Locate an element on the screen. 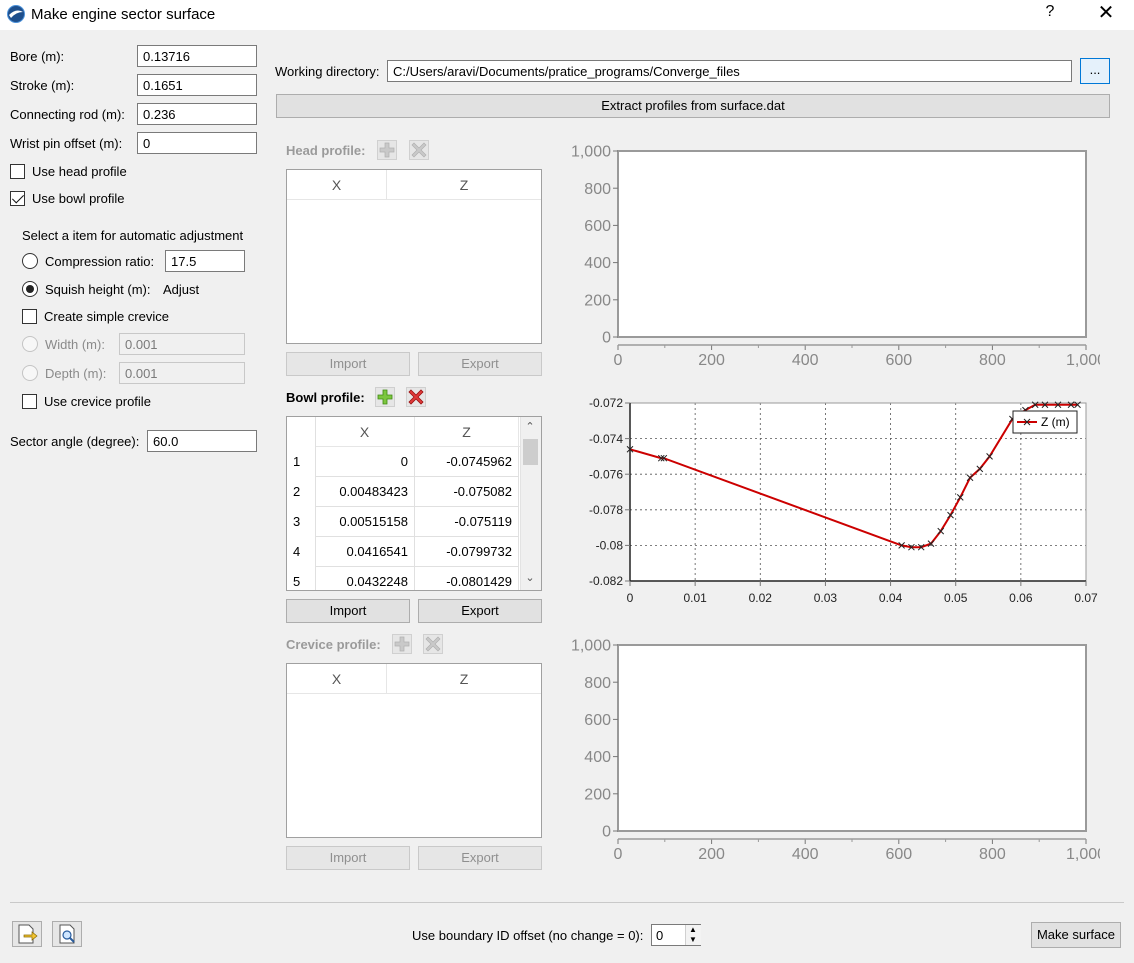 The width and height of the screenshot is (1134, 963). window-title: Make engine sector surface is located at coordinates (123, 14).